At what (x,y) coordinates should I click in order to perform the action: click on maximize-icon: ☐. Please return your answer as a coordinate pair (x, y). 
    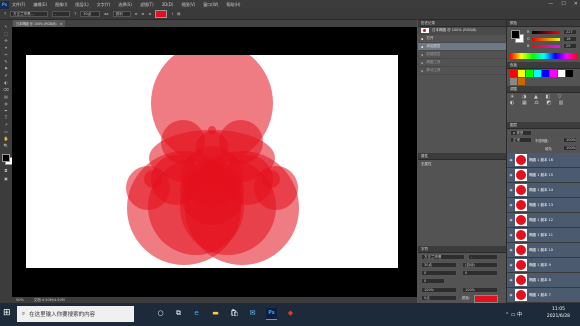
    Looking at the image, I should click on (563, 4).